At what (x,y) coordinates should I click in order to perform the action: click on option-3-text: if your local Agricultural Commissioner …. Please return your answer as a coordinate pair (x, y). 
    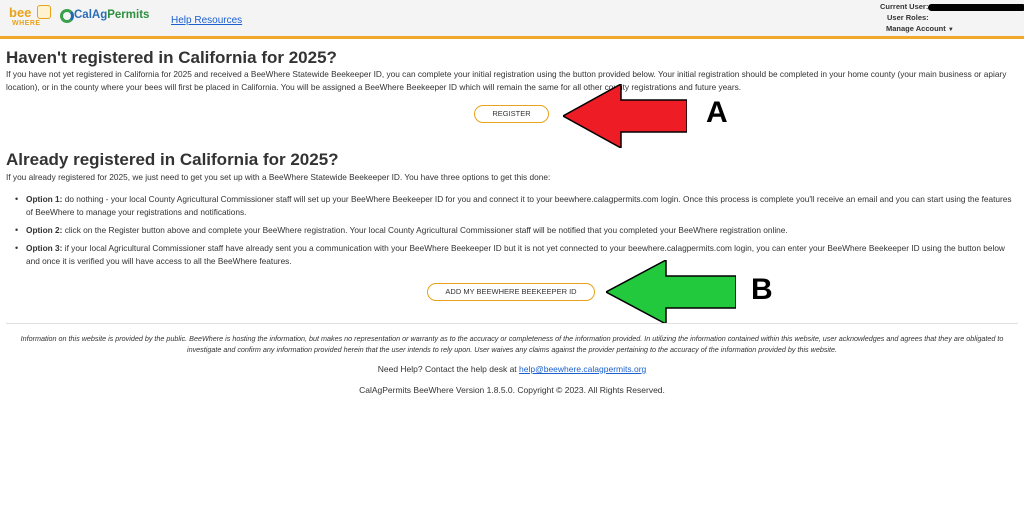
    Looking at the image, I should click on (515, 254).